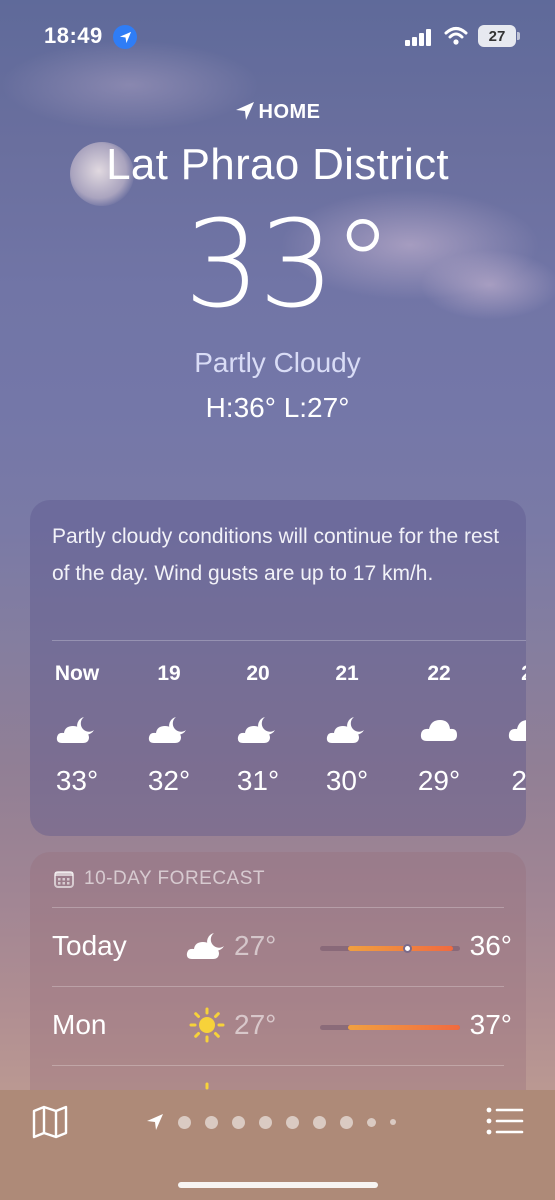 Image resolution: width=555 pixels, height=1200 pixels. Describe the element at coordinates (277, 407) in the screenshot. I see `high-low-temperature: H:36° L:27°` at that location.